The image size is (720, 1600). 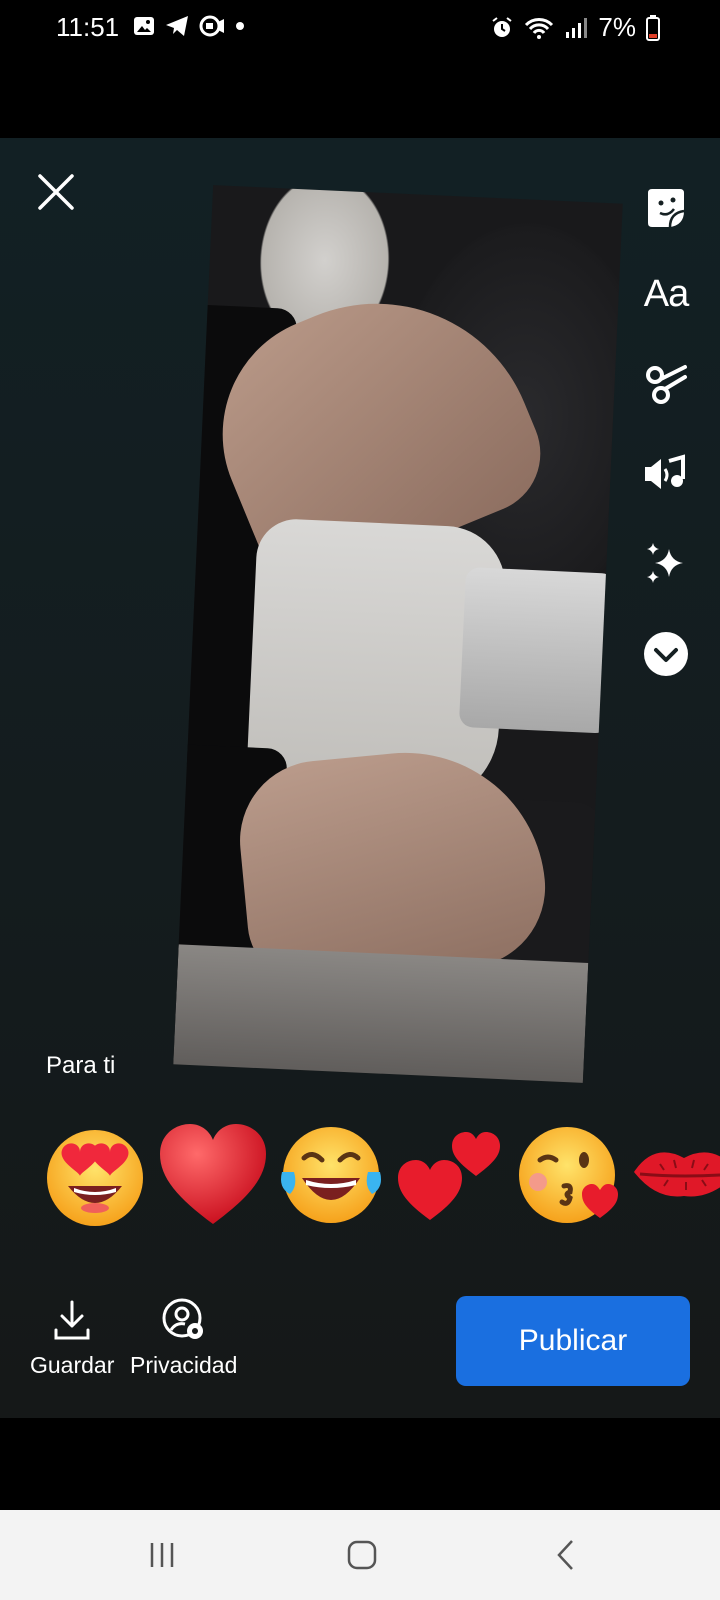 I want to click on signal-icon, so click(x=577, y=27).